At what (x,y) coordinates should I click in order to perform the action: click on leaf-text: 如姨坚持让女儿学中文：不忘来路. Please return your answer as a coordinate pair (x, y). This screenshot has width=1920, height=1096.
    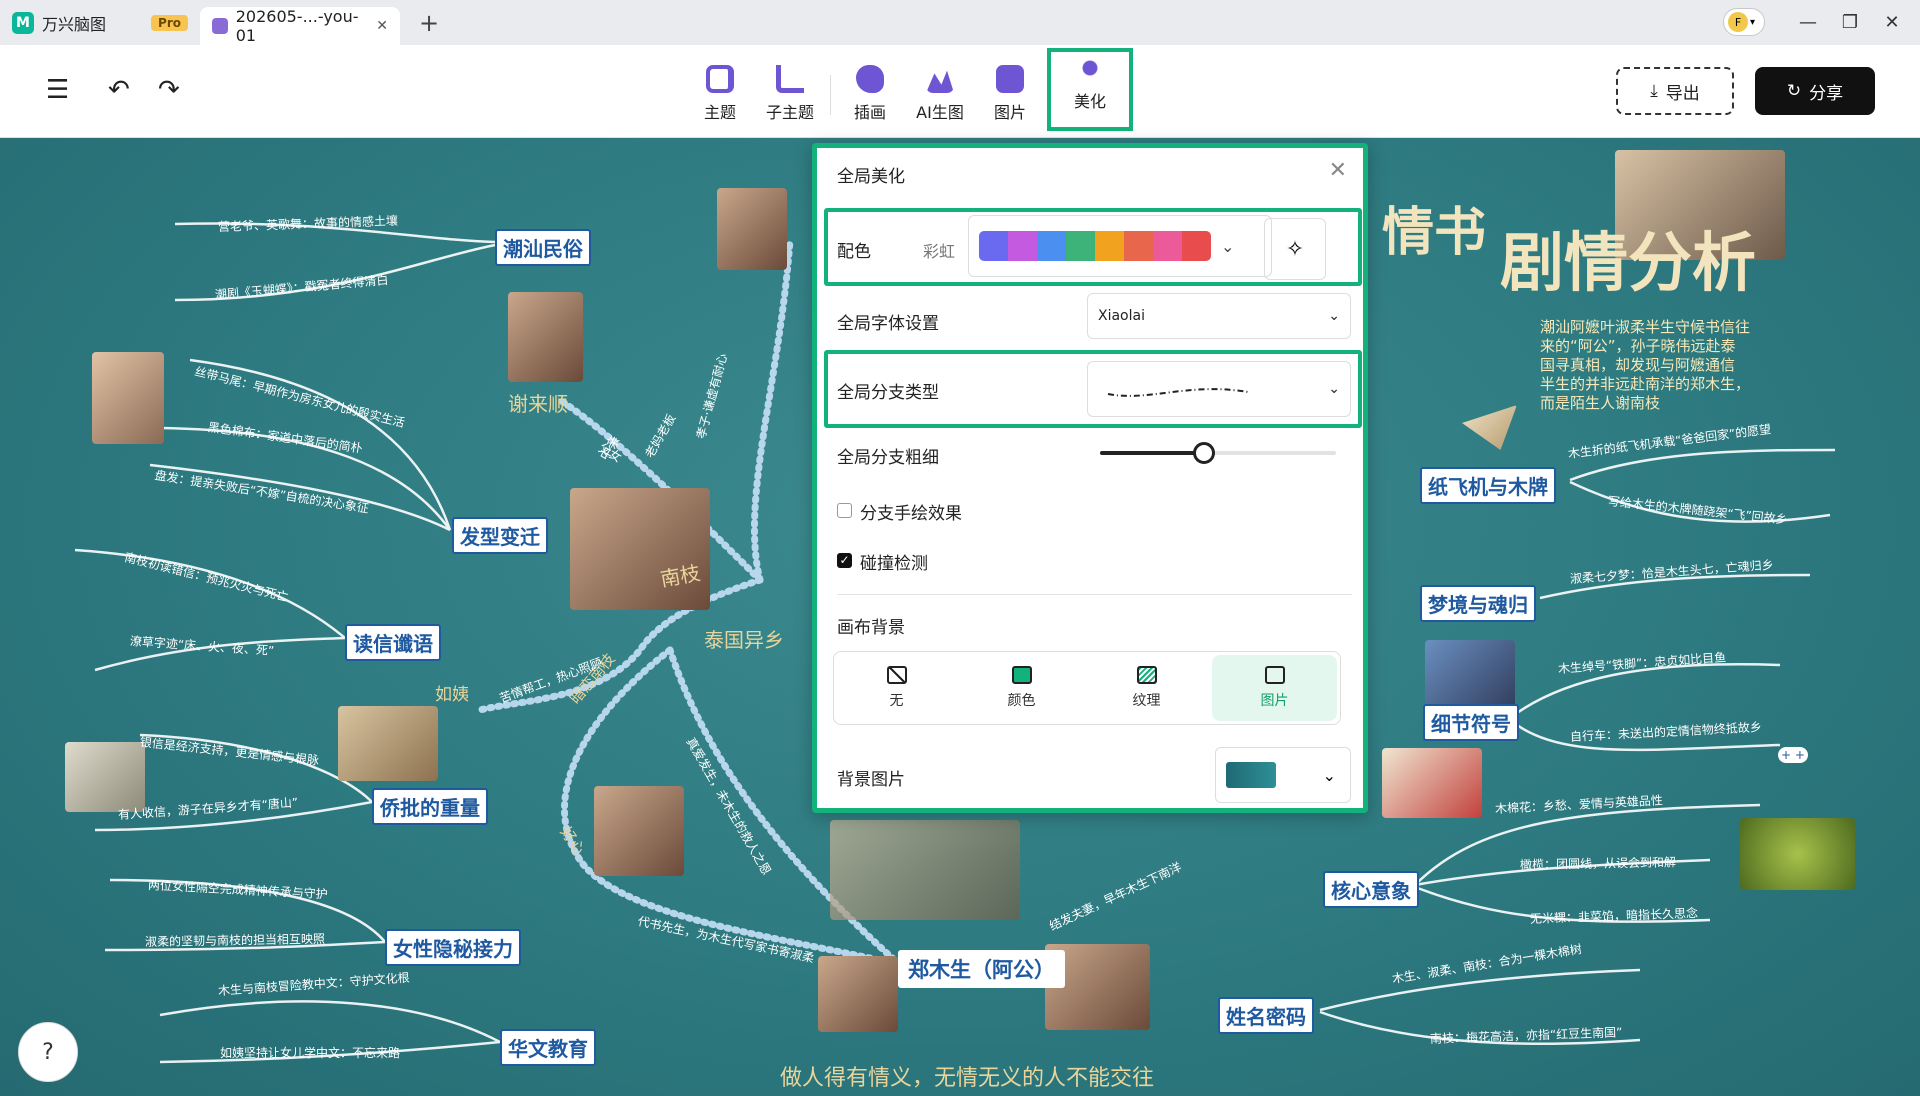
    Looking at the image, I should click on (310, 1052).